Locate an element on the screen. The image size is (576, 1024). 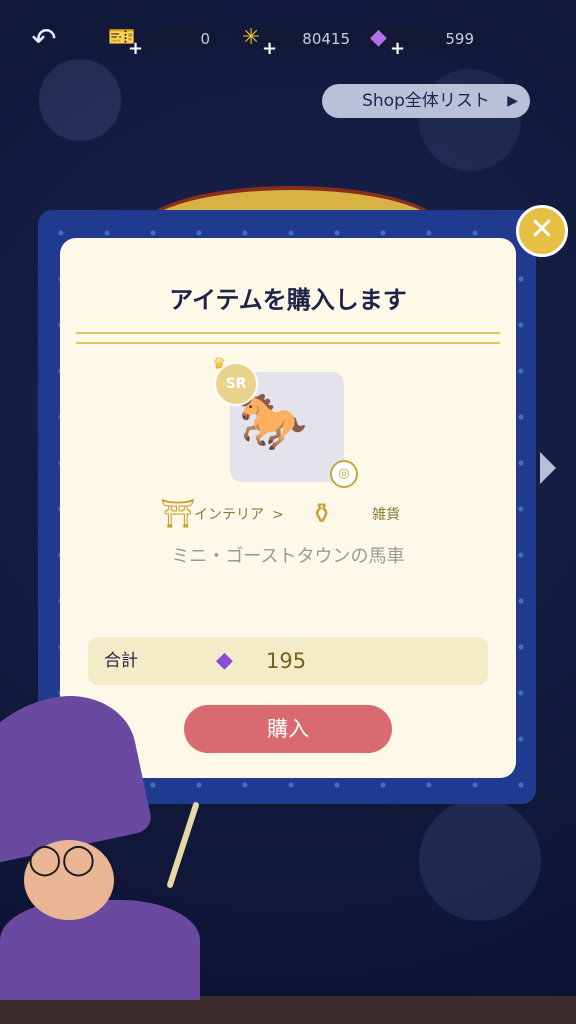
title-divider is located at coordinates (288, 338).